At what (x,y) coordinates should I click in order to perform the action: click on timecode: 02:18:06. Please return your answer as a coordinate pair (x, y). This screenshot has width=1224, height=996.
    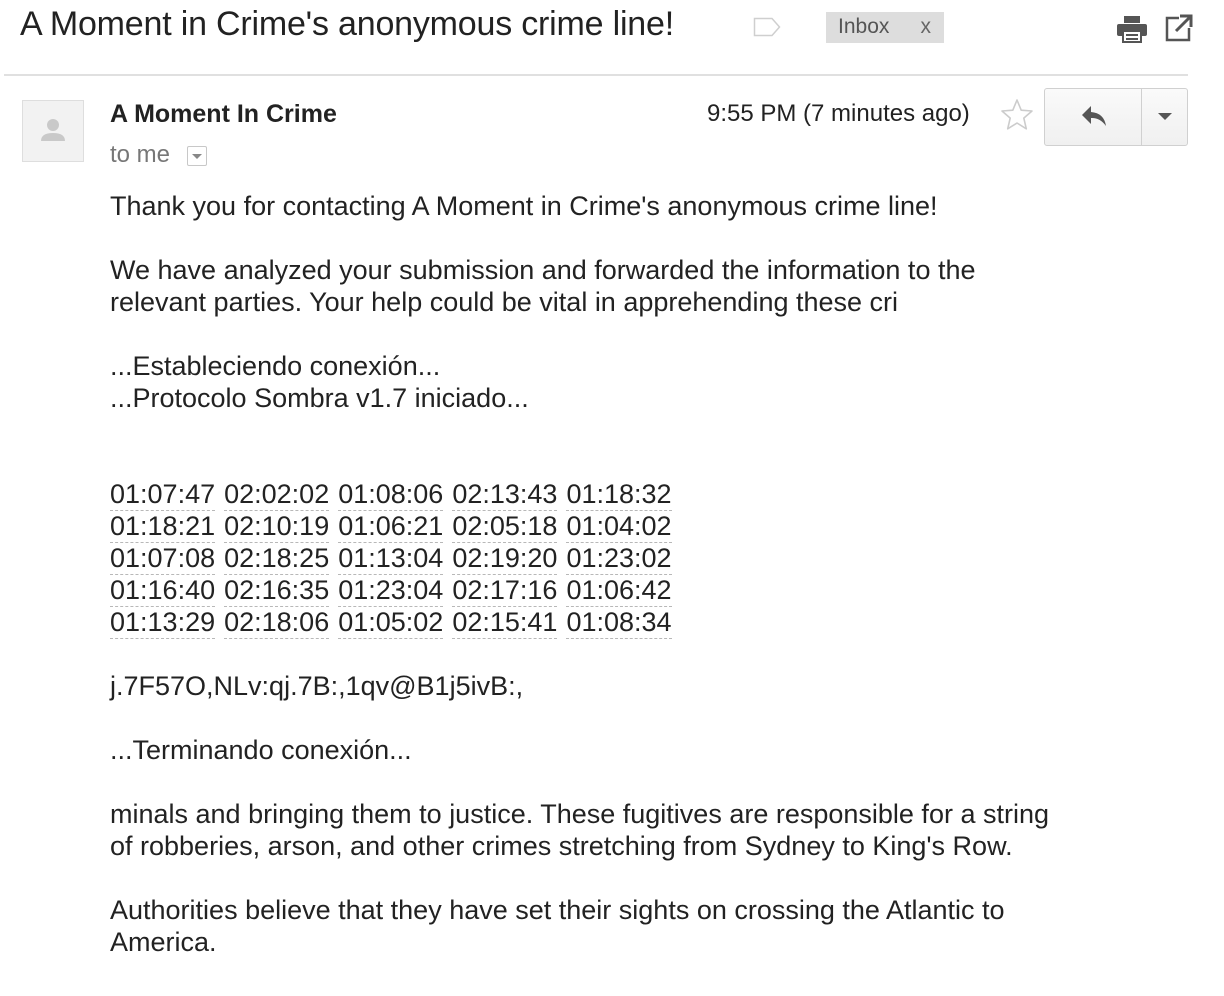
    Looking at the image, I should click on (277, 623).